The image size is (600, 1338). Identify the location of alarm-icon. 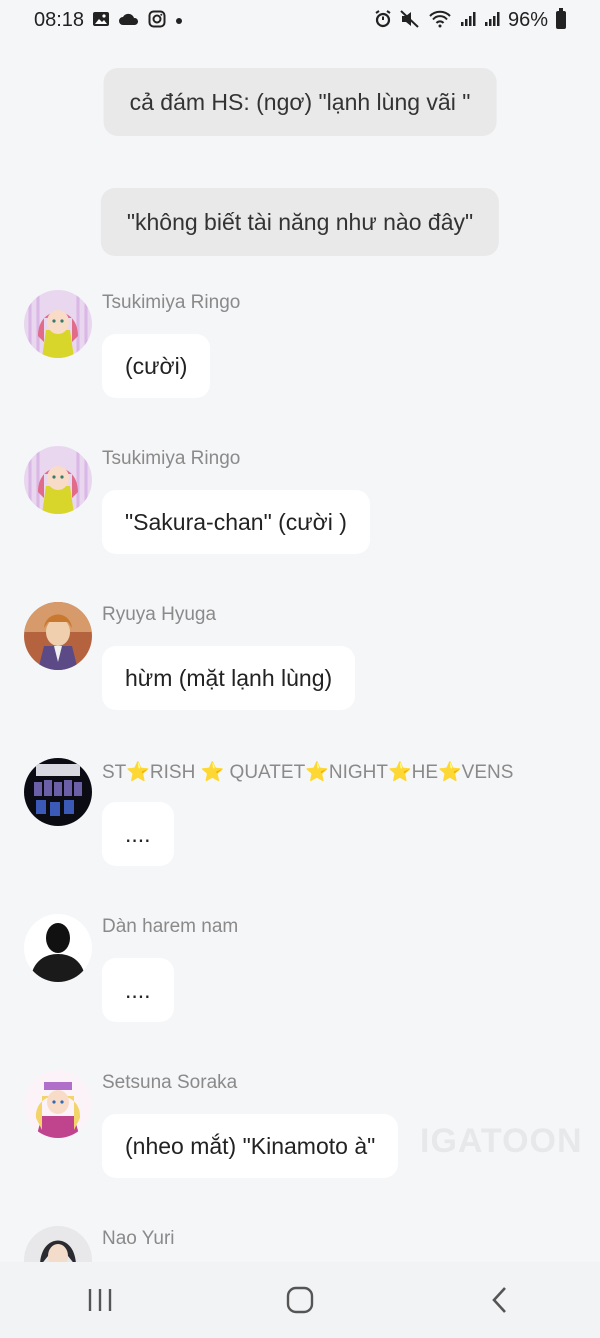
(383, 20).